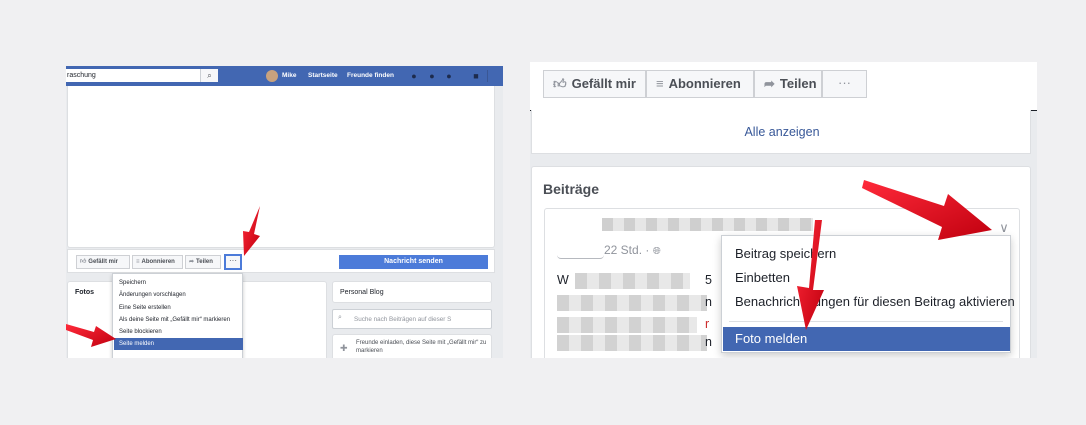 Image resolution: width=1086 pixels, height=425 pixels. I want to click on annotation-arrows-right, so click(894, 255).